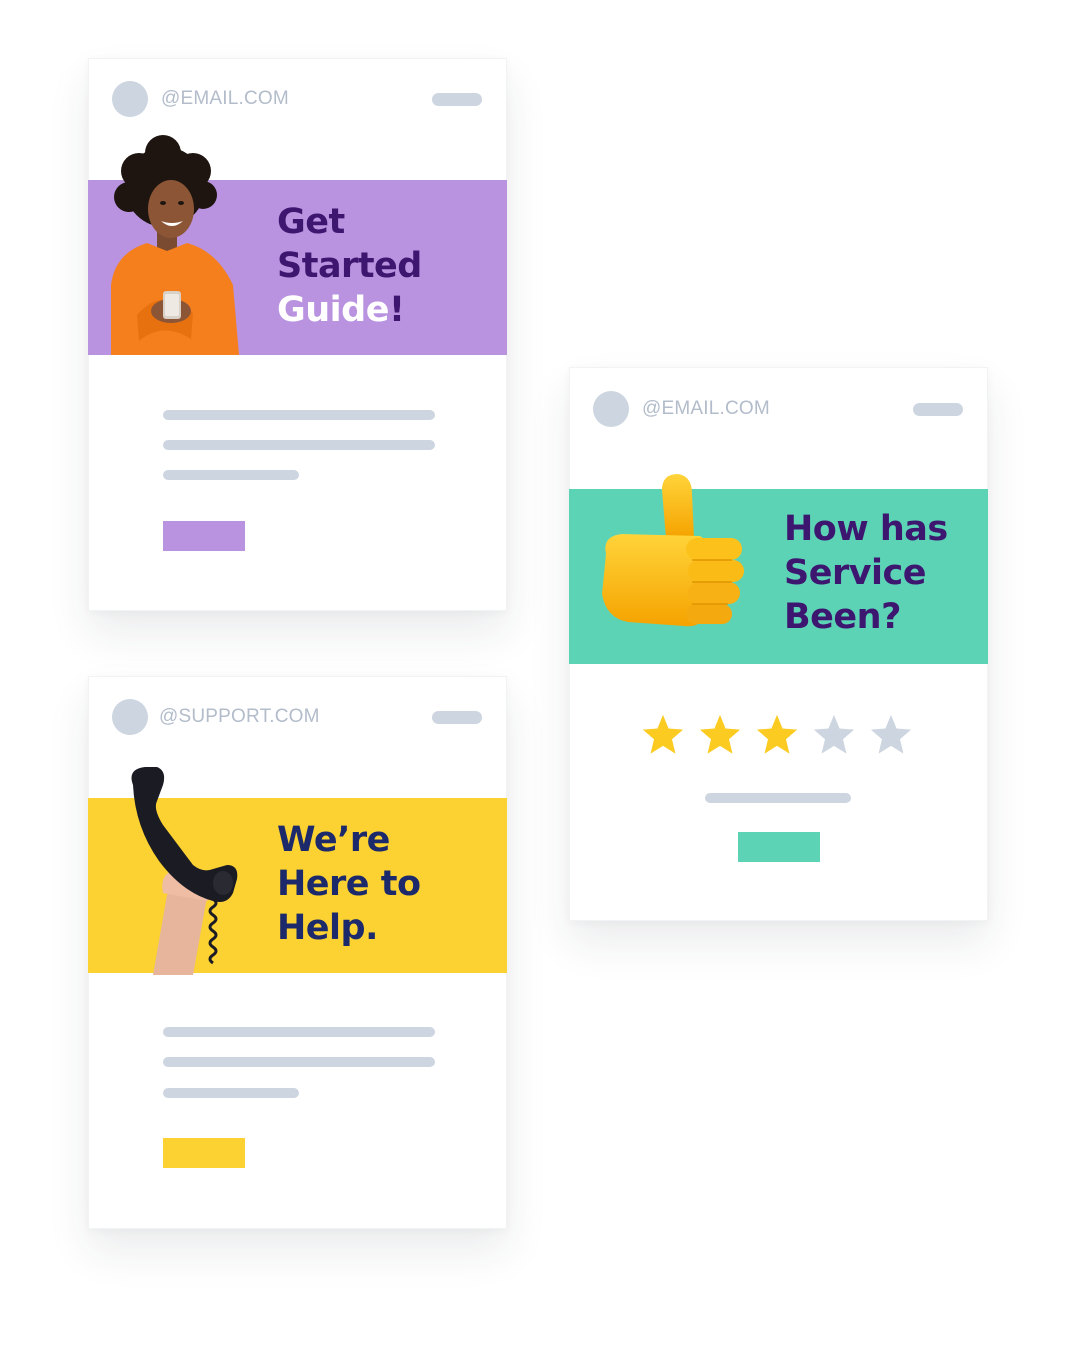 This screenshot has width=1074, height=1347. Describe the element at coordinates (842, 617) in the screenshot. I see `headline-line-3: Been?` at that location.